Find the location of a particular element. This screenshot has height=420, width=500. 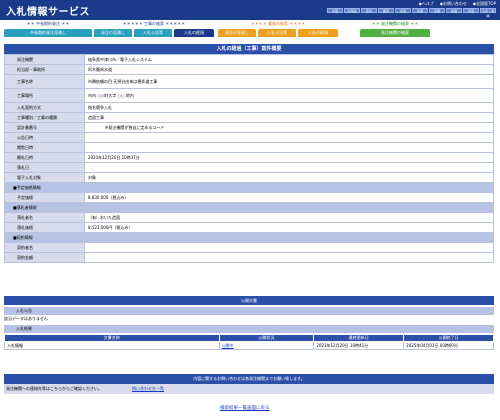

tab-construction-notices: 入札公告等 is located at coordinates (153, 33).